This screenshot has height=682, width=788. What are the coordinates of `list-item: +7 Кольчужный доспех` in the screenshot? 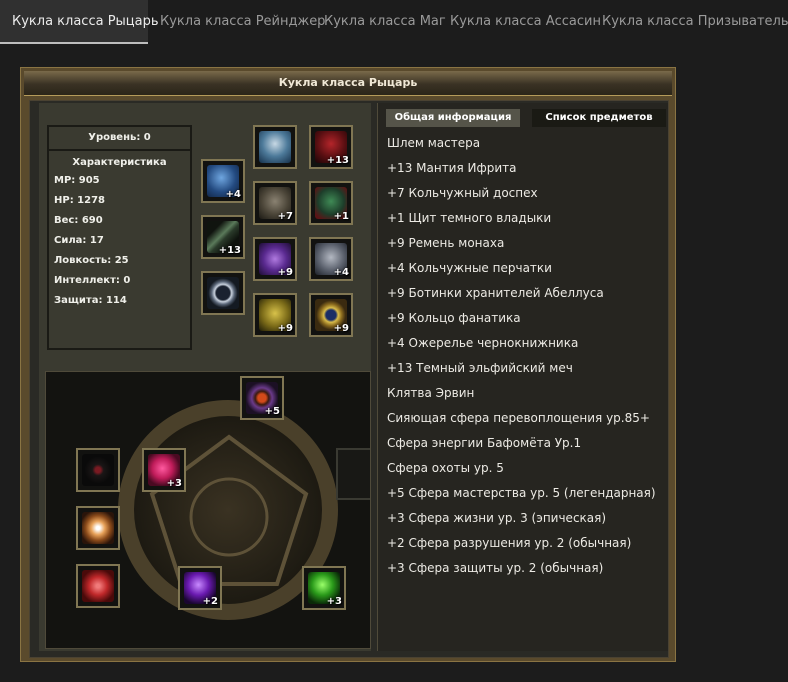 It's located at (462, 193).